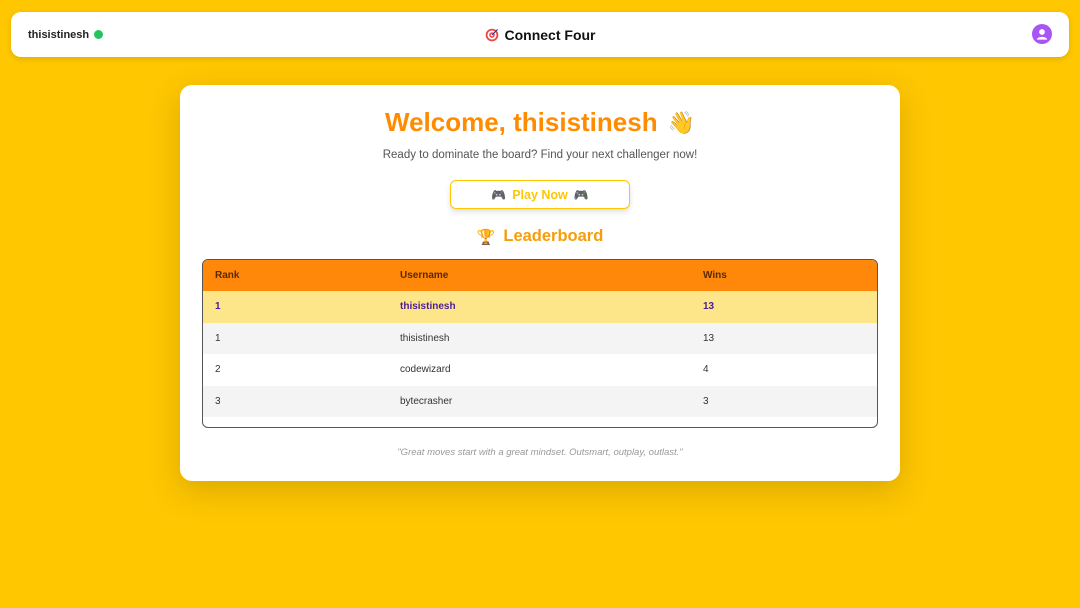 The height and width of the screenshot is (608, 1080). What do you see at coordinates (491, 34) in the screenshot?
I see `target-icon` at bounding box center [491, 34].